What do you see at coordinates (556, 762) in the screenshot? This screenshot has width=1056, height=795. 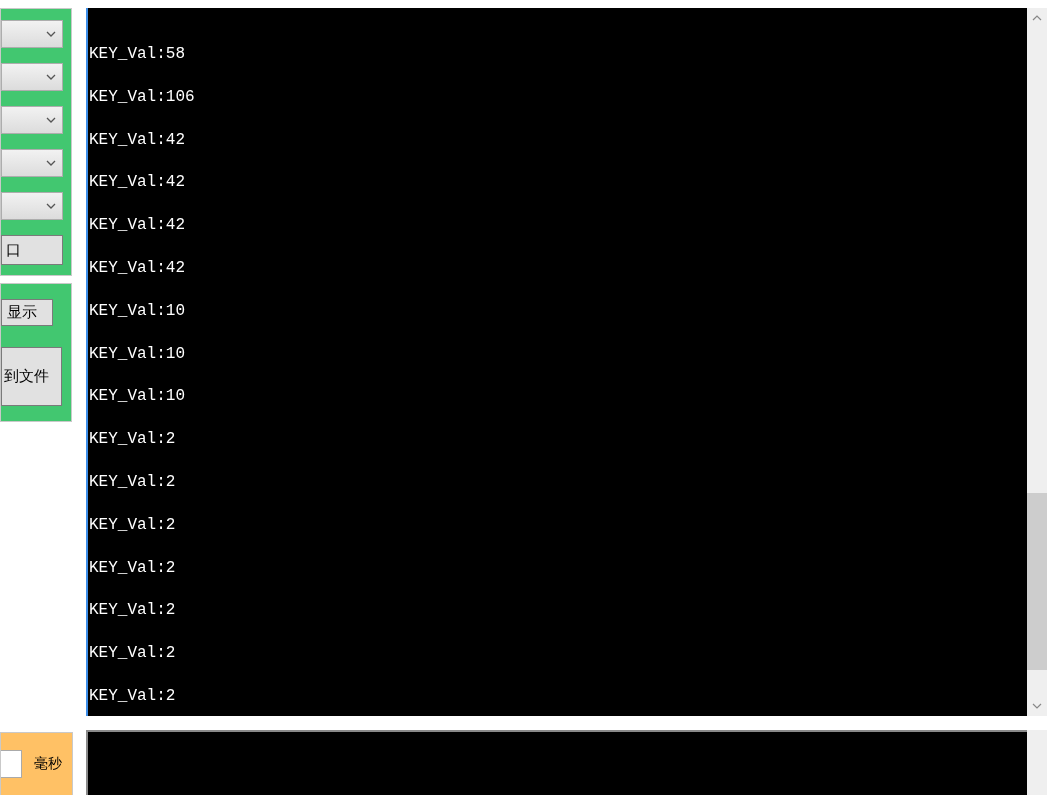 I see `send-box` at bounding box center [556, 762].